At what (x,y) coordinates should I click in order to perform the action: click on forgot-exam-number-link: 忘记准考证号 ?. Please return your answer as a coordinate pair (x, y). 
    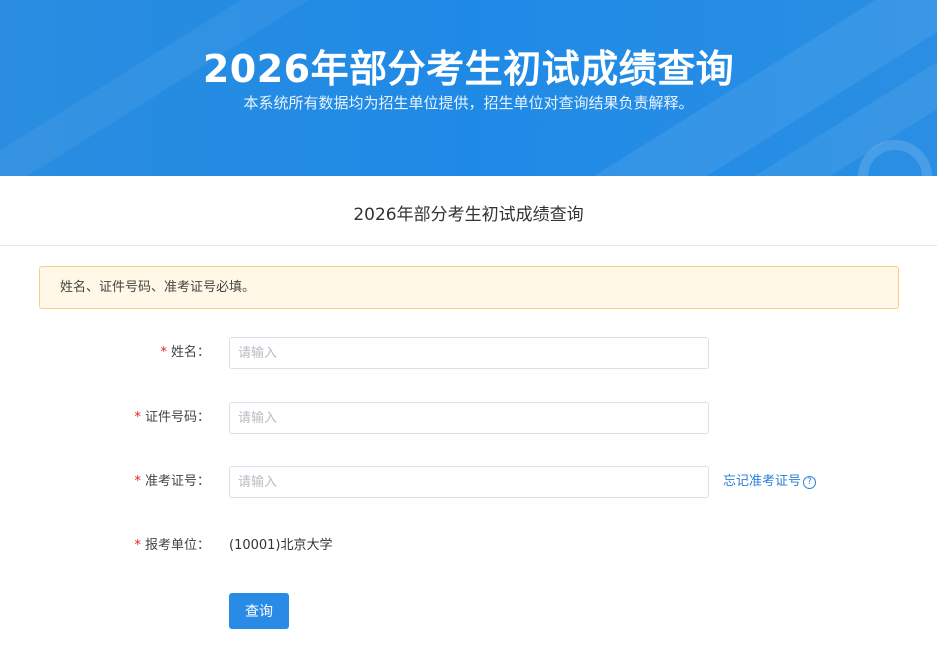
    Looking at the image, I should click on (770, 482).